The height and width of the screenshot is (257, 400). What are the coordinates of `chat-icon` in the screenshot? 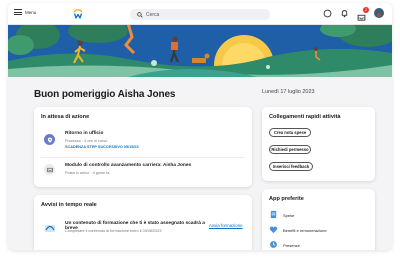 It's located at (327, 13).